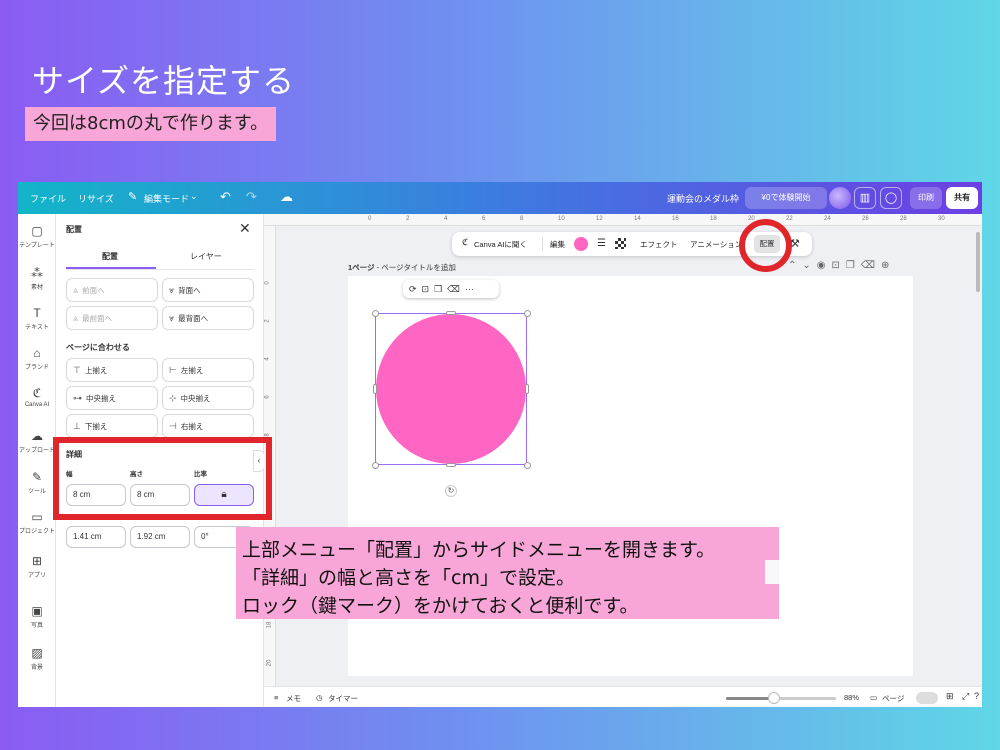 This screenshot has width=1000, height=750. Describe the element at coordinates (37, 328) in the screenshot. I see `rail-item-label: テキスト` at that location.